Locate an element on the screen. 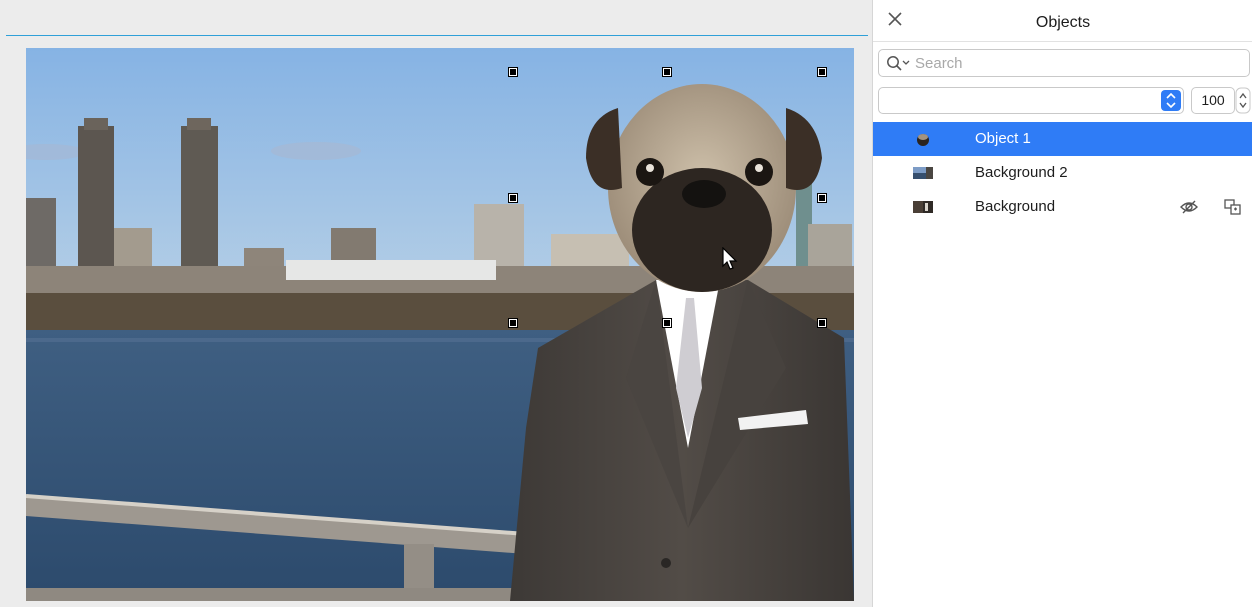 This screenshot has width=1252, height=607. selection-handle-bottom-right is located at coordinates (822, 323).